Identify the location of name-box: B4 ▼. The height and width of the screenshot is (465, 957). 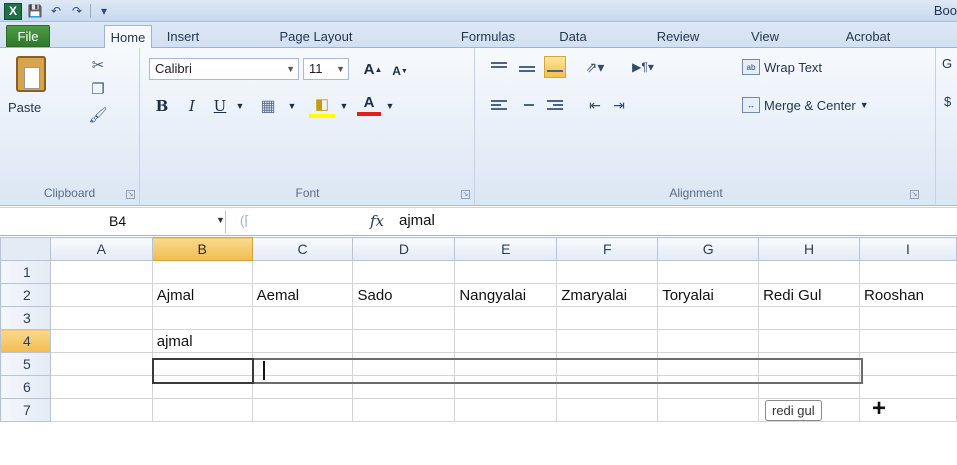
(115, 222).